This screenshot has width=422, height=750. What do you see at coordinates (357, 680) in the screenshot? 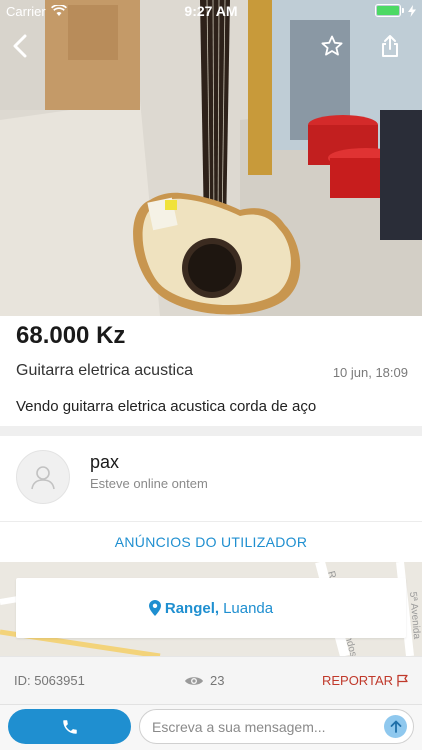
I see `report-label: REPORTAR` at bounding box center [357, 680].